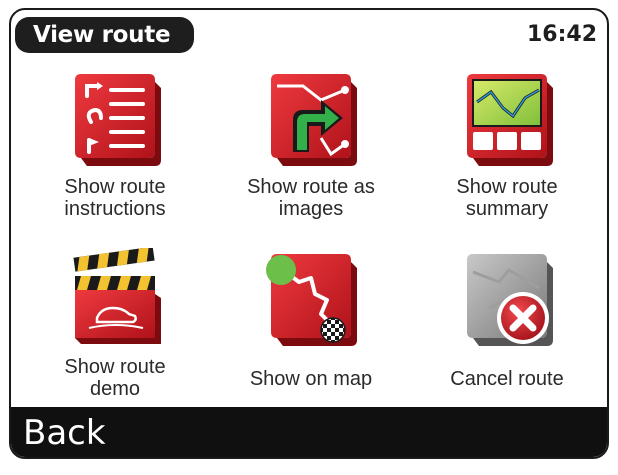 This screenshot has width=618, height=475. I want to click on show-route-instructions-label: Show route instructions, so click(115, 198).